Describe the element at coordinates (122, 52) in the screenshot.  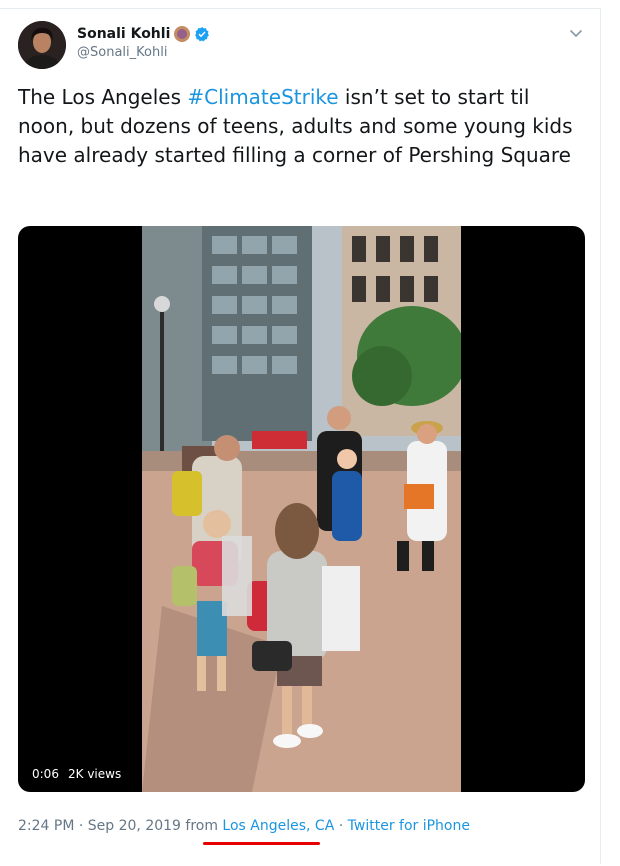
I see `author-handle: @Sonali_Kohli` at that location.